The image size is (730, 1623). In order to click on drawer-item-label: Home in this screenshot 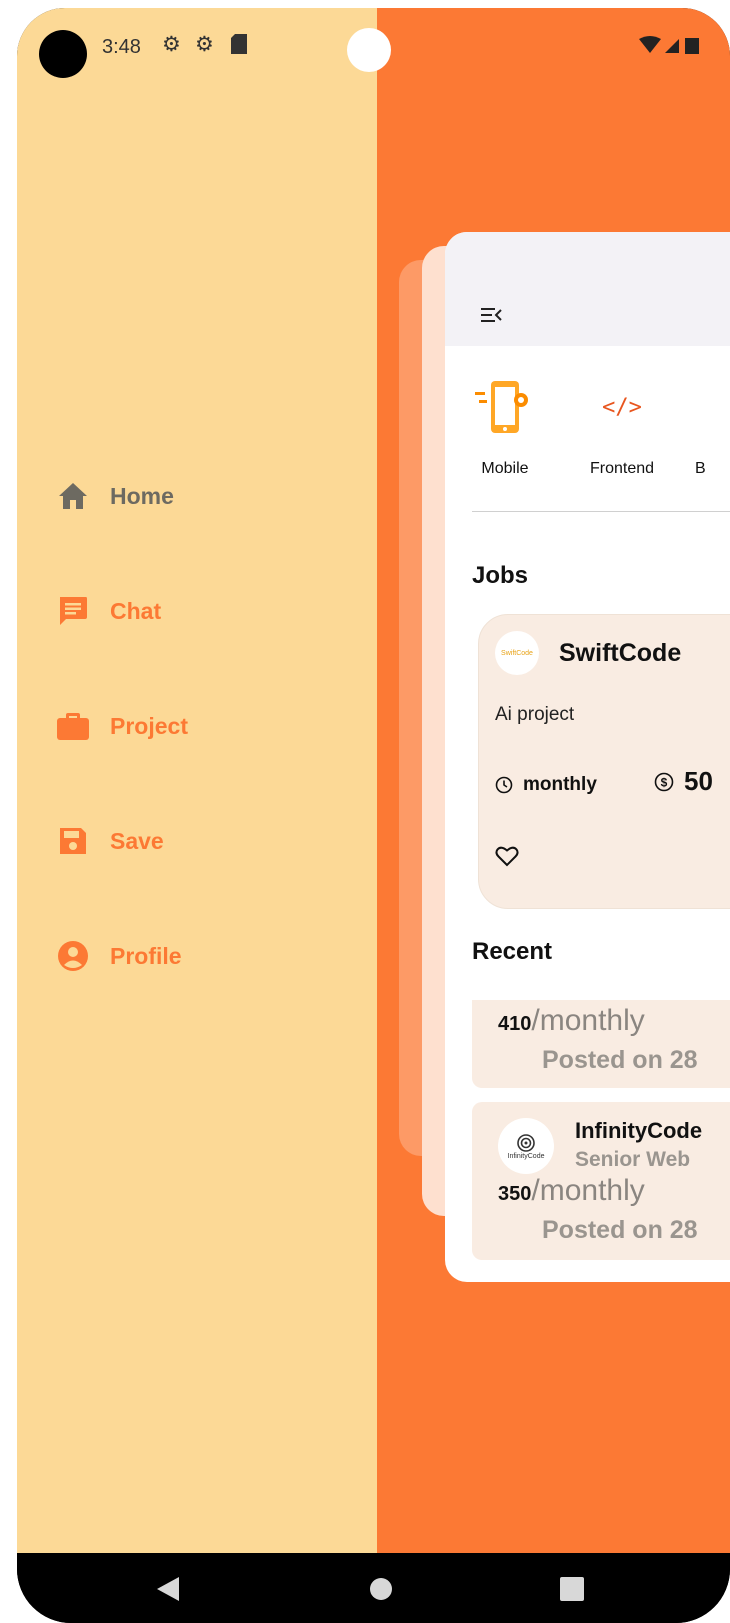, I will do `click(142, 495)`.